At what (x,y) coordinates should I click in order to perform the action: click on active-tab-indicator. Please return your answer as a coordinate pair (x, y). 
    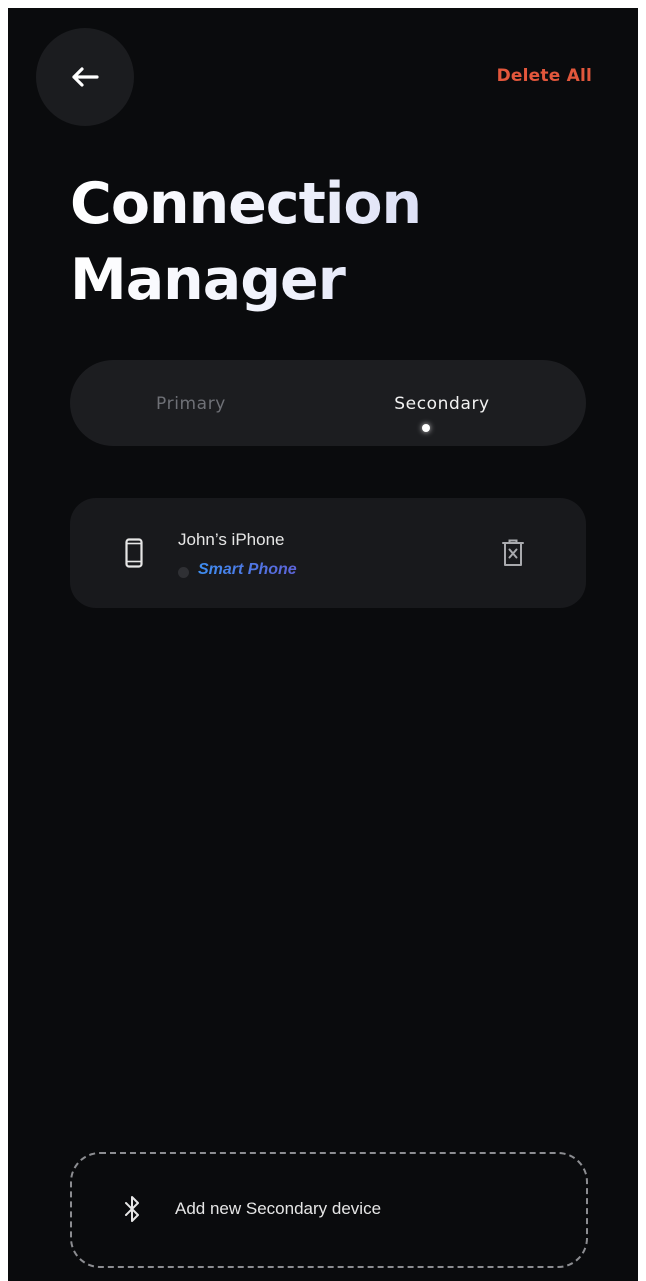
    Looking at the image, I should click on (426, 428).